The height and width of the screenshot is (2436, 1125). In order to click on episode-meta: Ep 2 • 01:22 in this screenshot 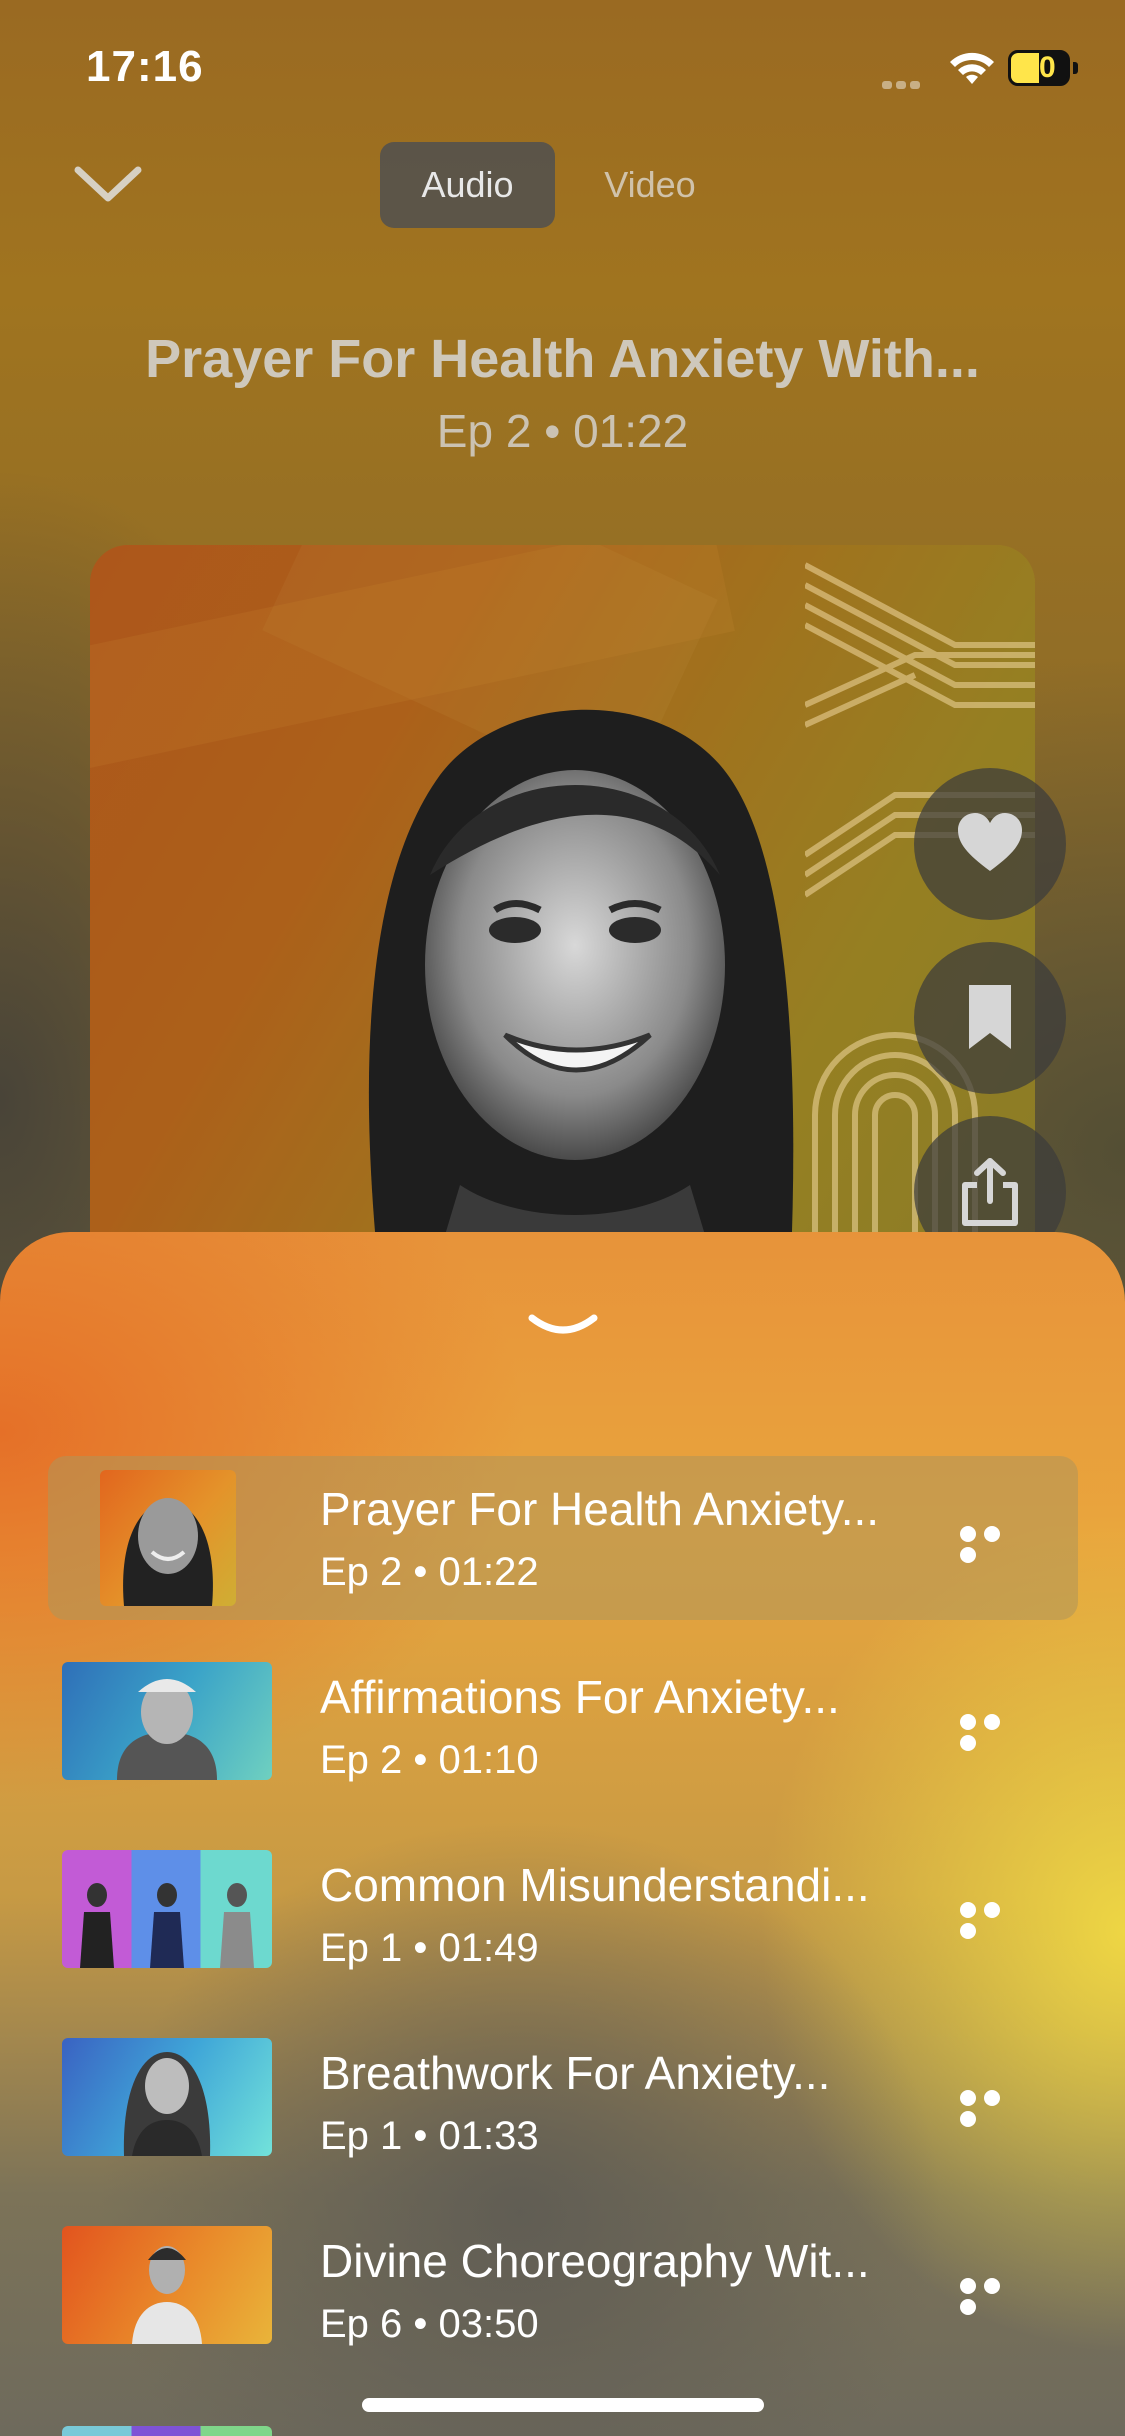, I will do `click(429, 1572)`.